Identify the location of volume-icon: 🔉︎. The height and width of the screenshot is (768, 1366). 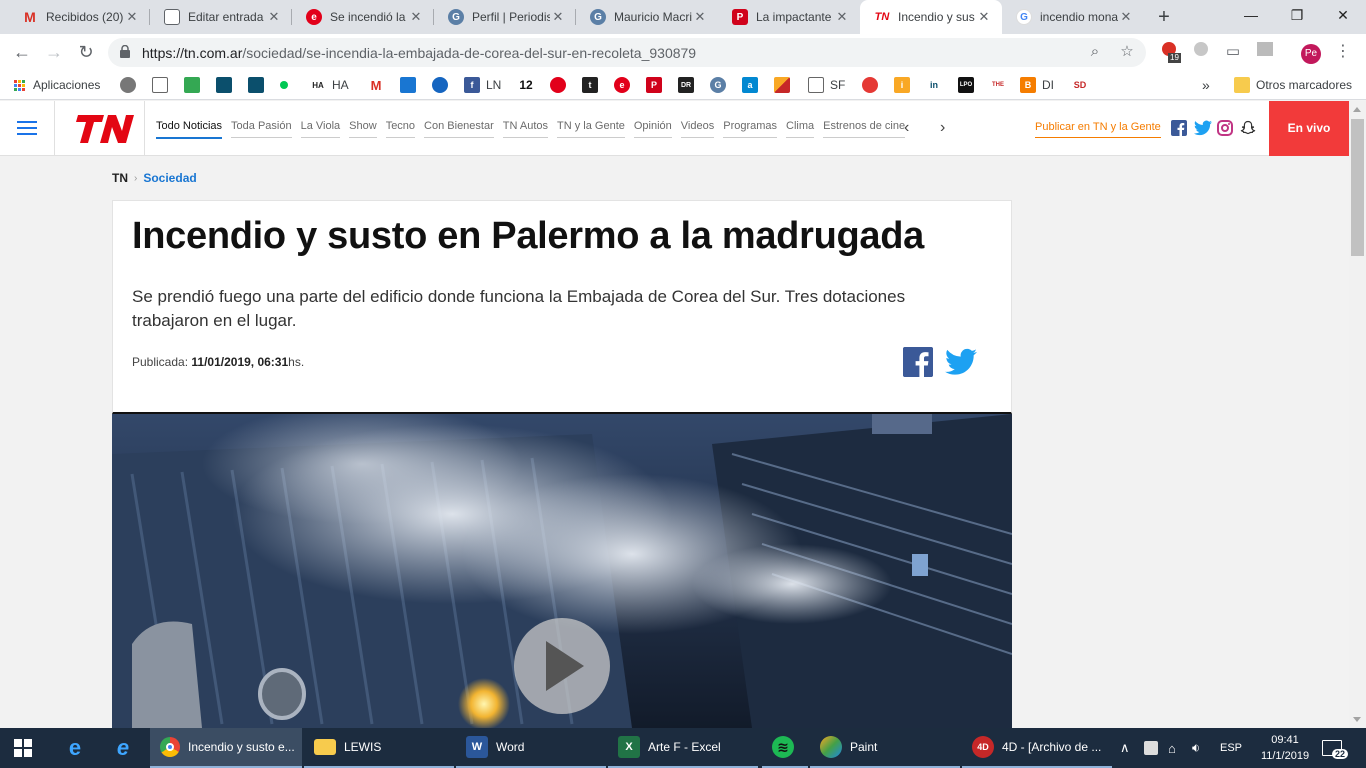
(1196, 748).